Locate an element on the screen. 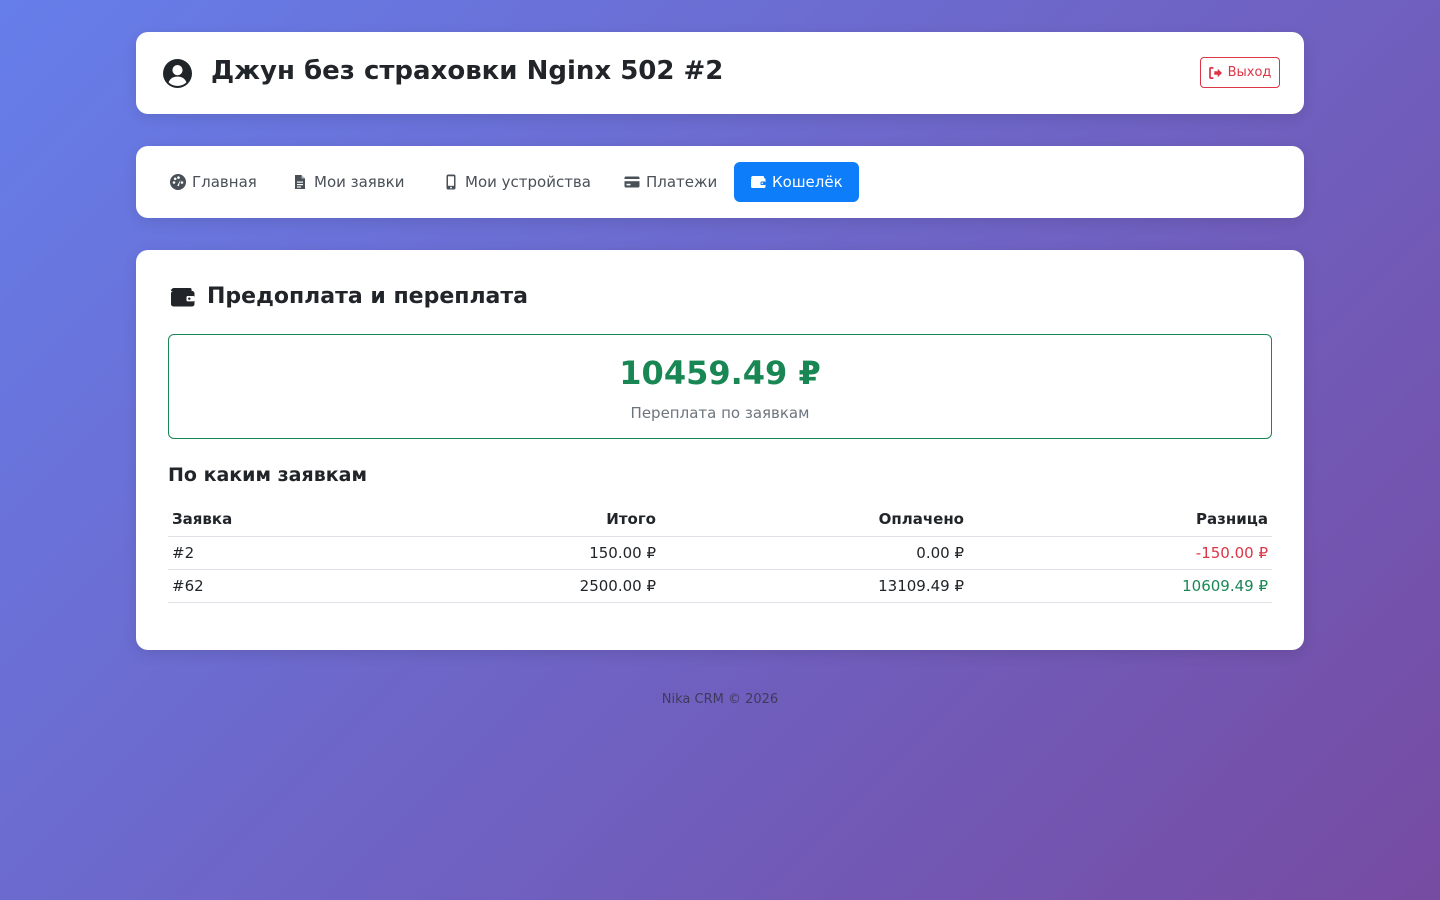 The height and width of the screenshot is (900, 1440). tab-my-orders: Мои заявки is located at coordinates (348, 182).